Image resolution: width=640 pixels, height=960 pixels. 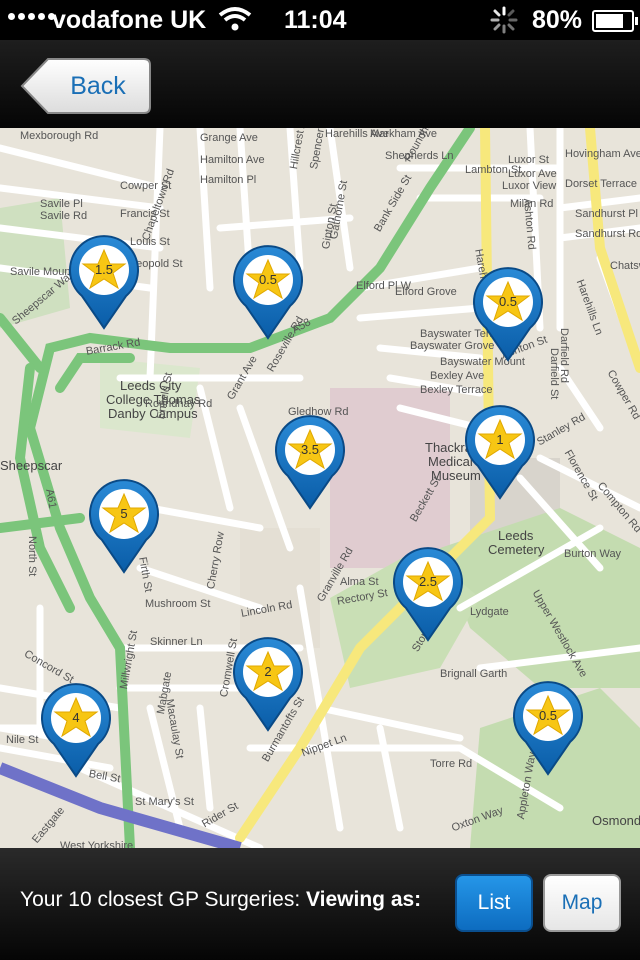 What do you see at coordinates (615, 21) in the screenshot?
I see `battery-icon` at bounding box center [615, 21].